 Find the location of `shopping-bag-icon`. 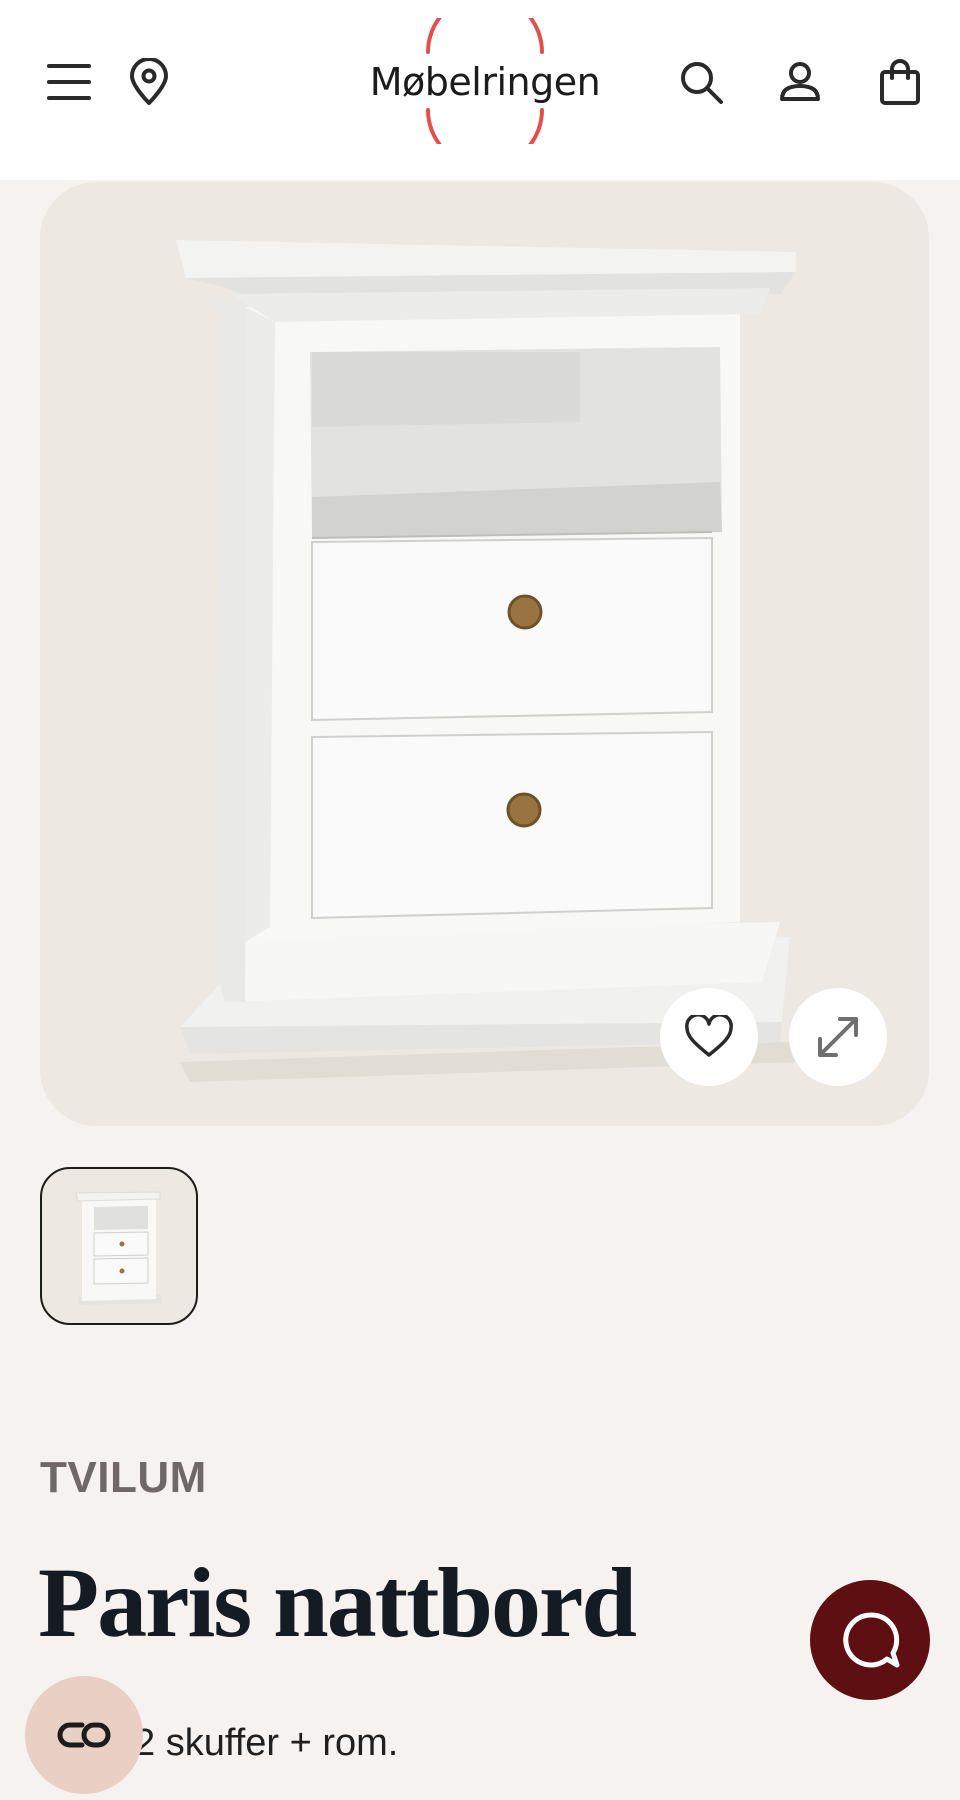

shopping-bag-icon is located at coordinates (900, 82).